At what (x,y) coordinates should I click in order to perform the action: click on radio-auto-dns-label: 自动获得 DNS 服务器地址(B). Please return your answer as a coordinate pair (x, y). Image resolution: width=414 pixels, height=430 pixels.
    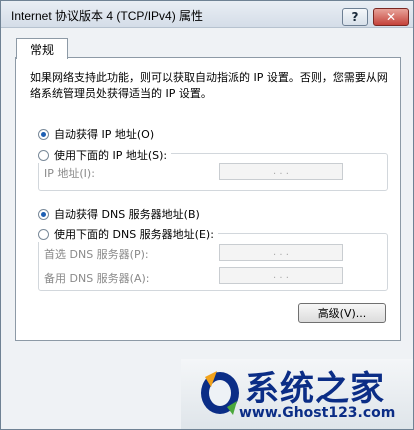
    Looking at the image, I should click on (127, 214).